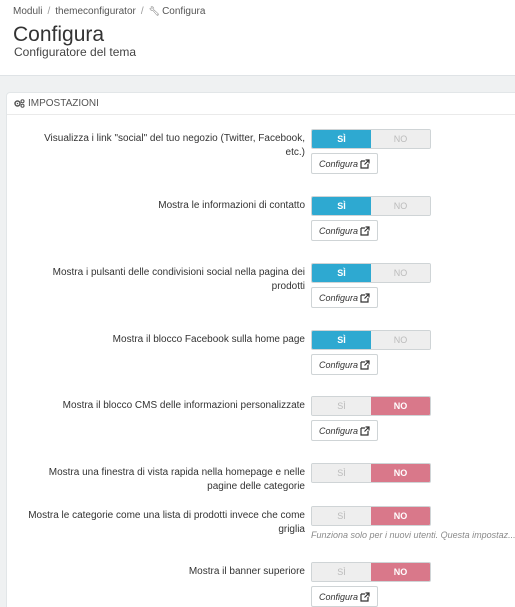  I want to click on breadcrumb: Moduli / themeconfigurator / 🔧︎ Configura, so click(109, 11).